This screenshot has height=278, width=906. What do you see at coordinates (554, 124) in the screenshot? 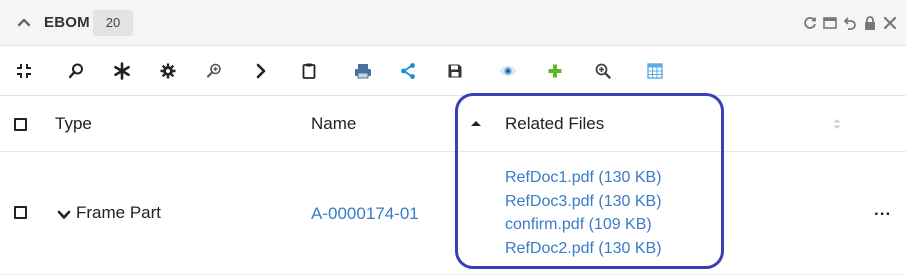
I see `column-header-related-files: Related Files` at bounding box center [554, 124].